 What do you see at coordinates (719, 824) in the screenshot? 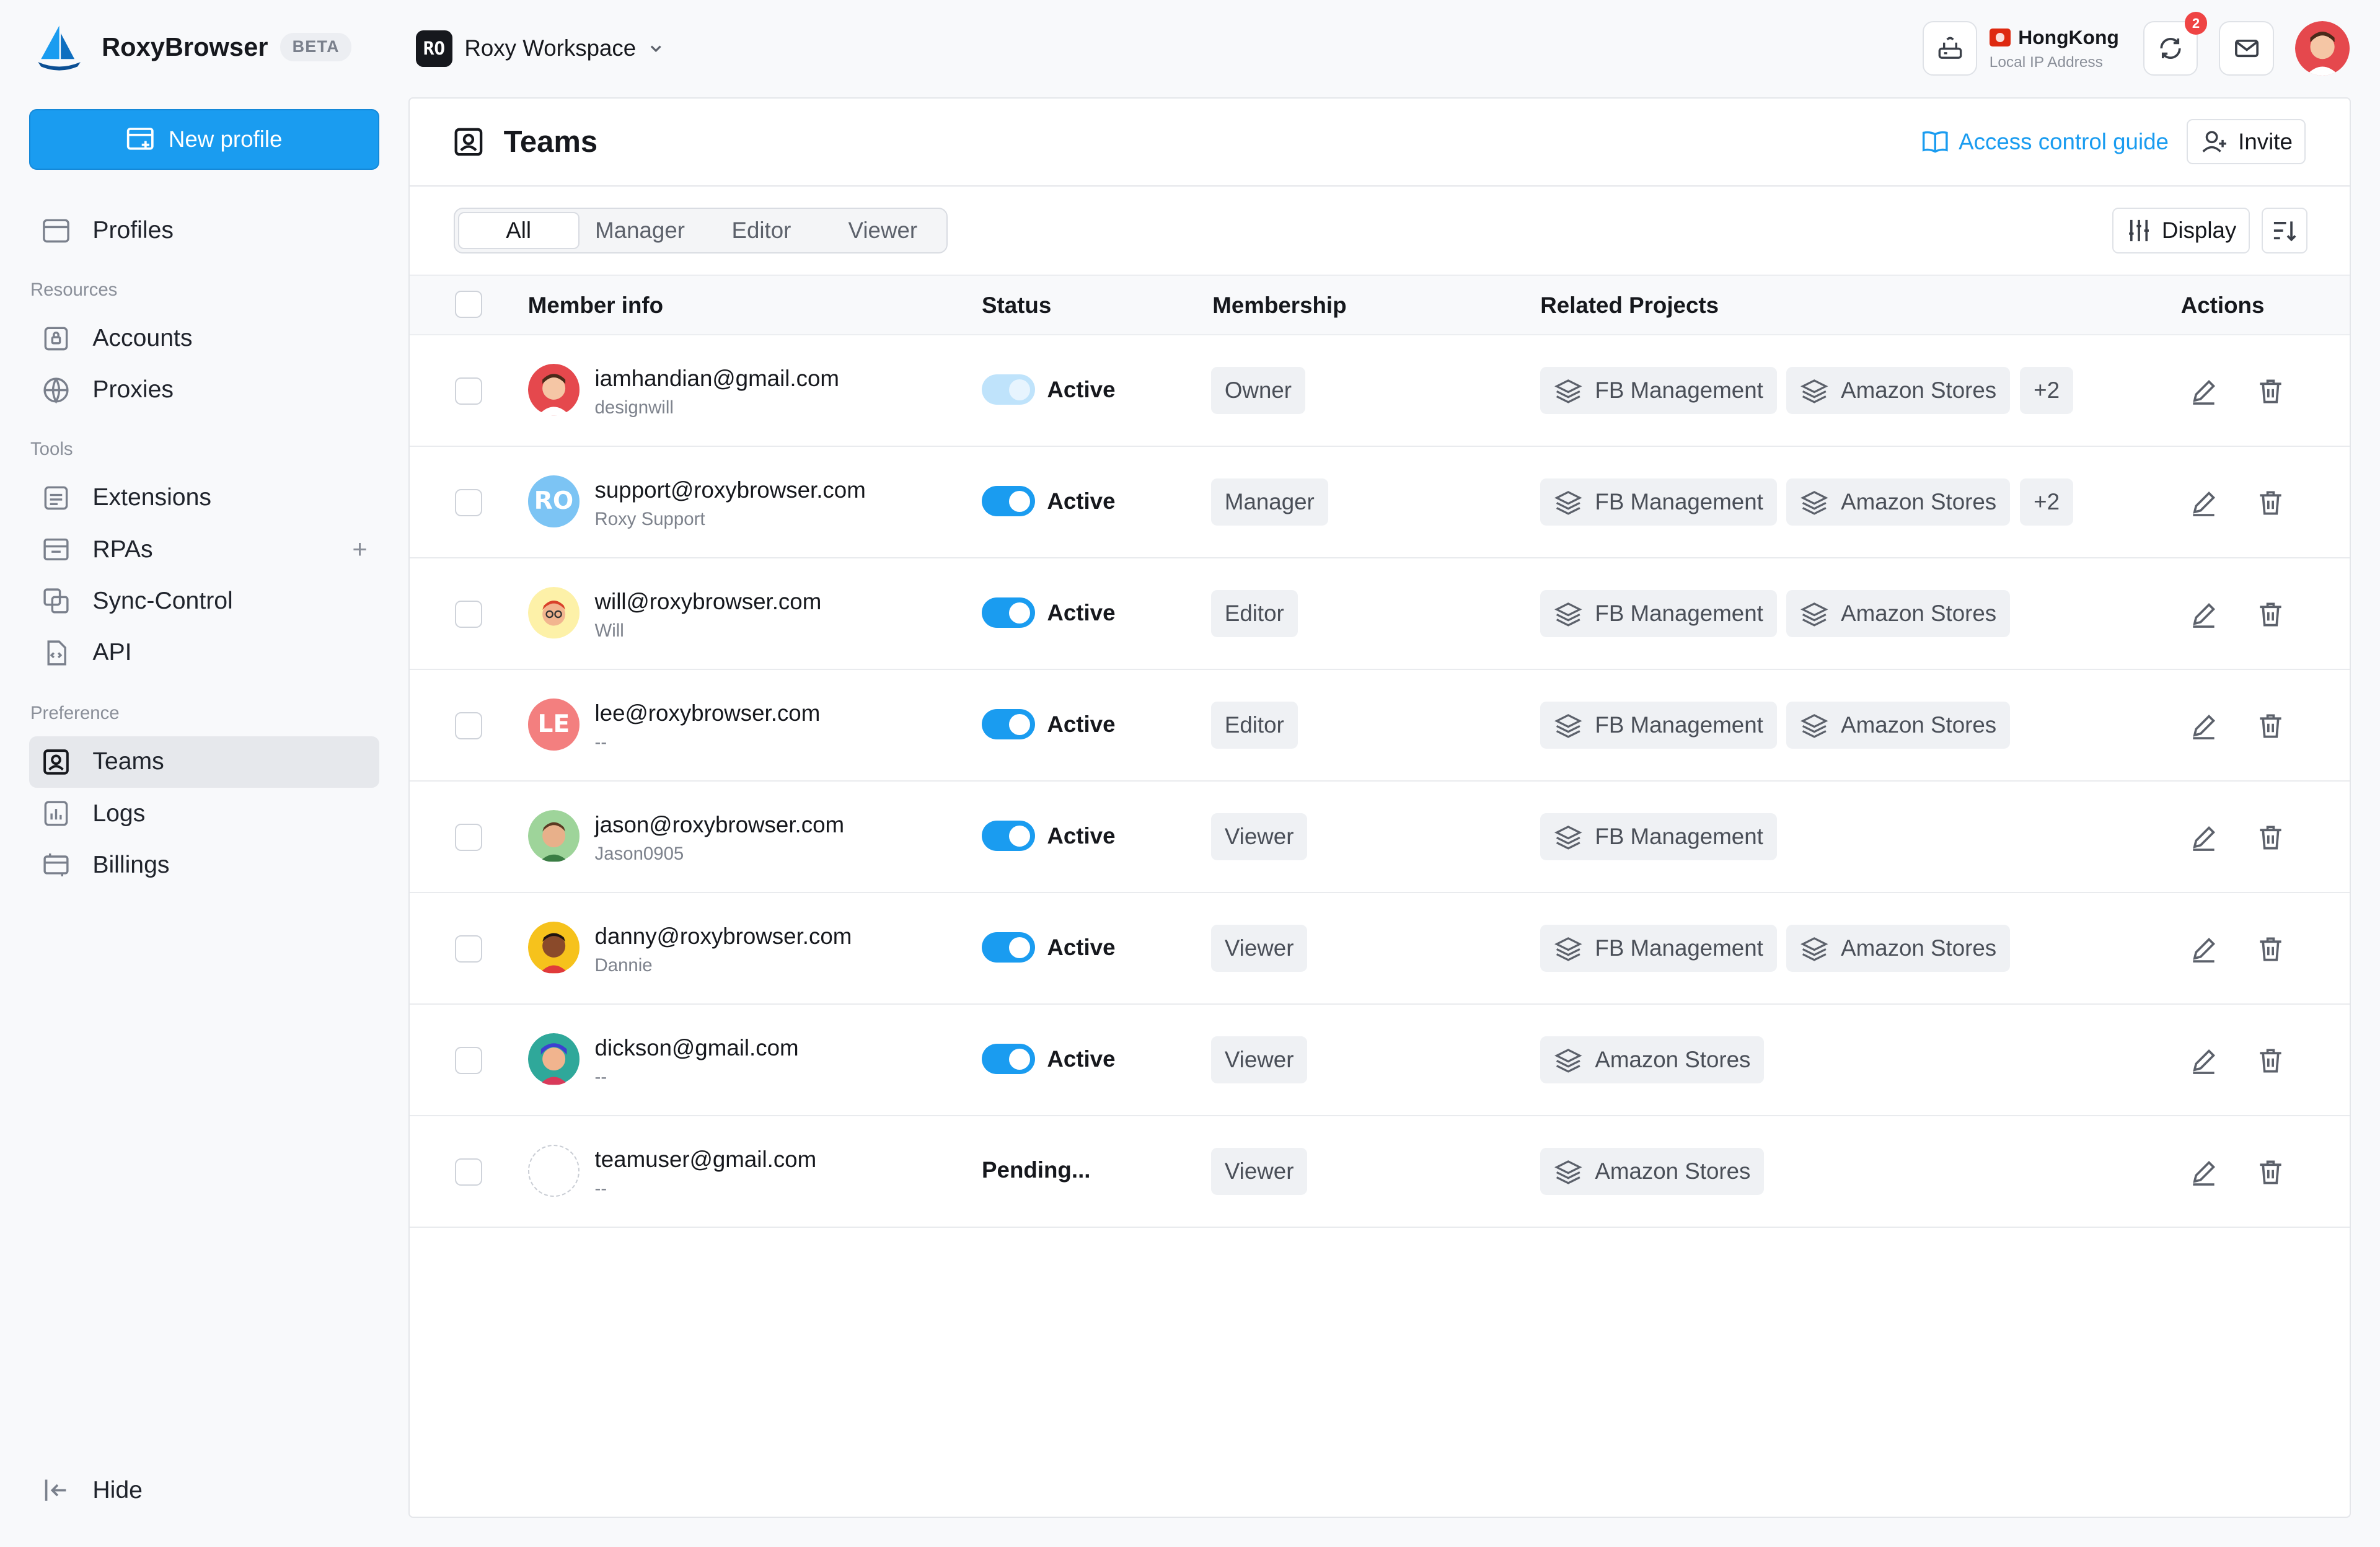
I see `member-email: jason@roxybrowser.com` at bounding box center [719, 824].